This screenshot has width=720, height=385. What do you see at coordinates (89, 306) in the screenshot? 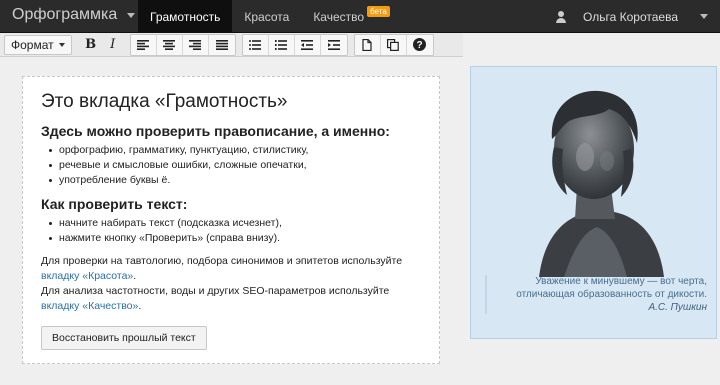
I see `quality-tab-link: вкладку «Качество»` at bounding box center [89, 306].